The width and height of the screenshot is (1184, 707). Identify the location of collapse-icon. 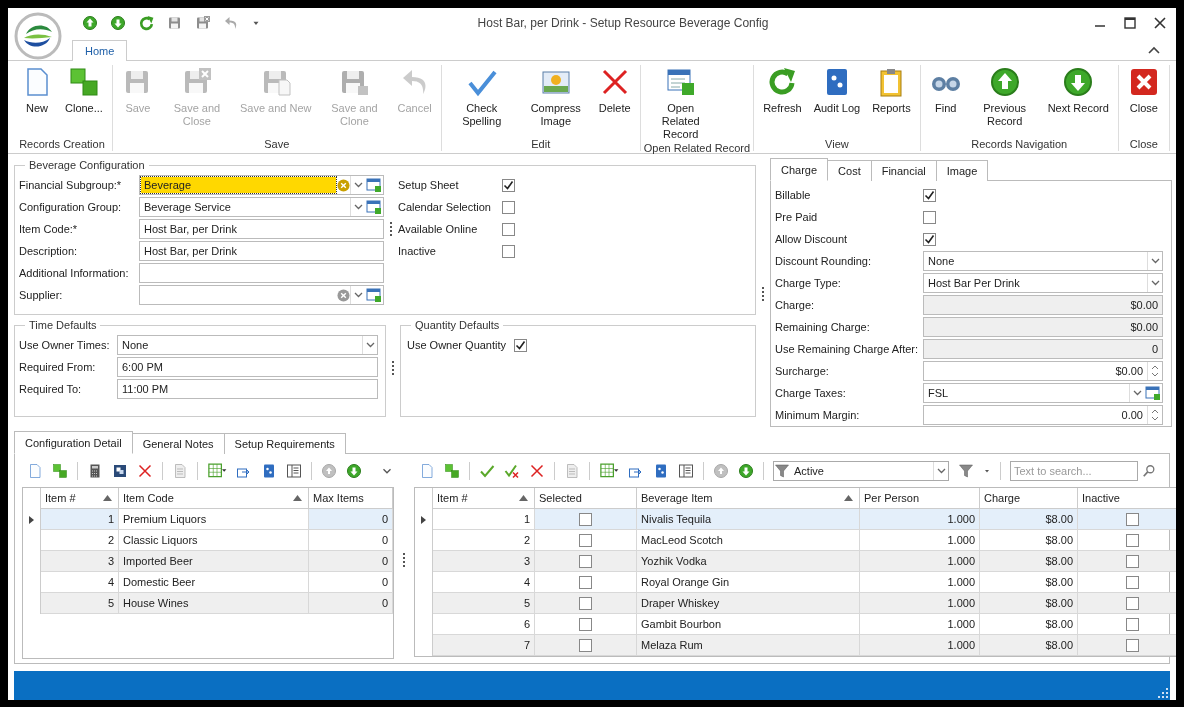
(1154, 50).